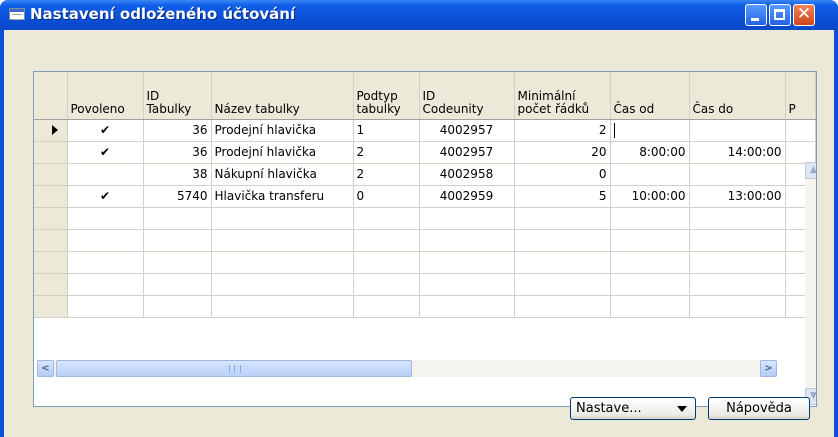  Describe the element at coordinates (759, 408) in the screenshot. I see `help-button: Nápověda` at that location.